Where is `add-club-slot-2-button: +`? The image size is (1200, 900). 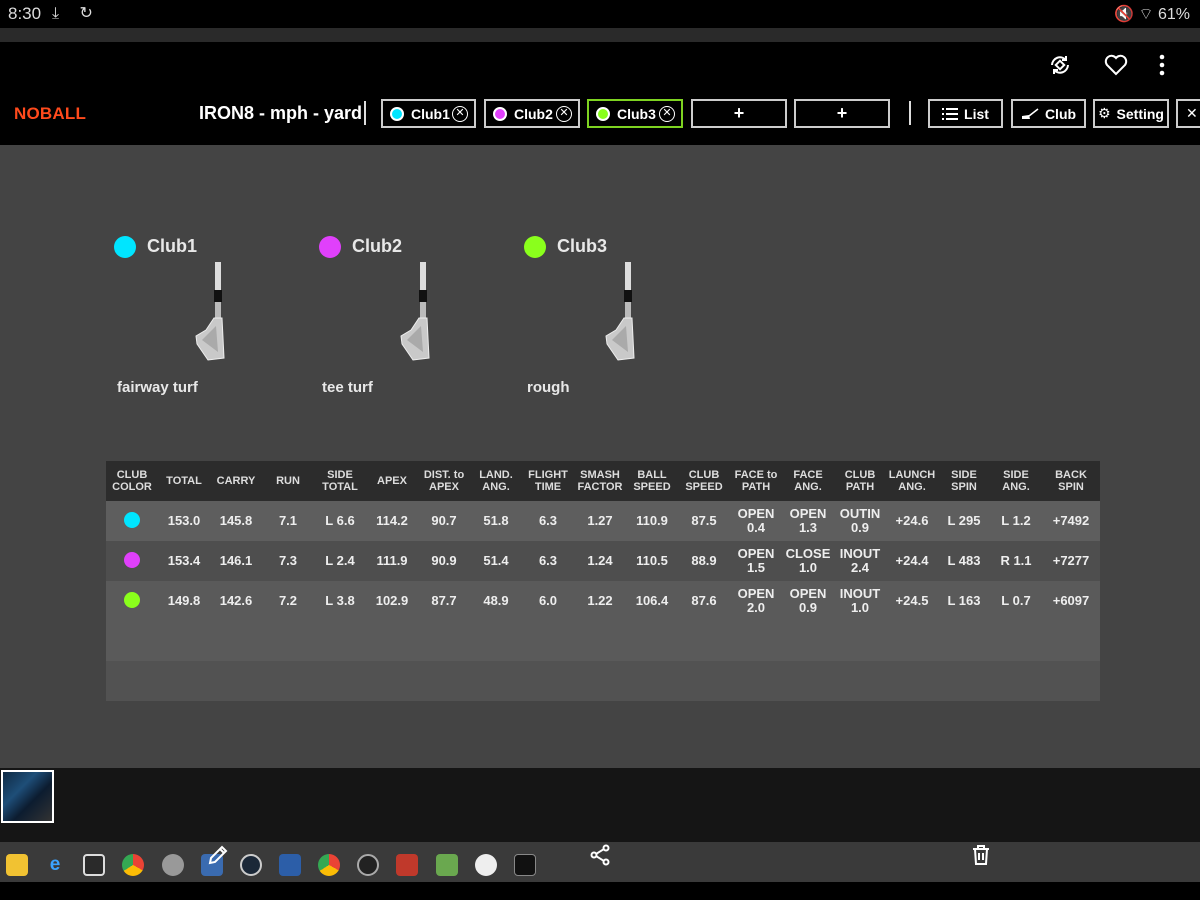 add-club-slot-2-button: + is located at coordinates (842, 113).